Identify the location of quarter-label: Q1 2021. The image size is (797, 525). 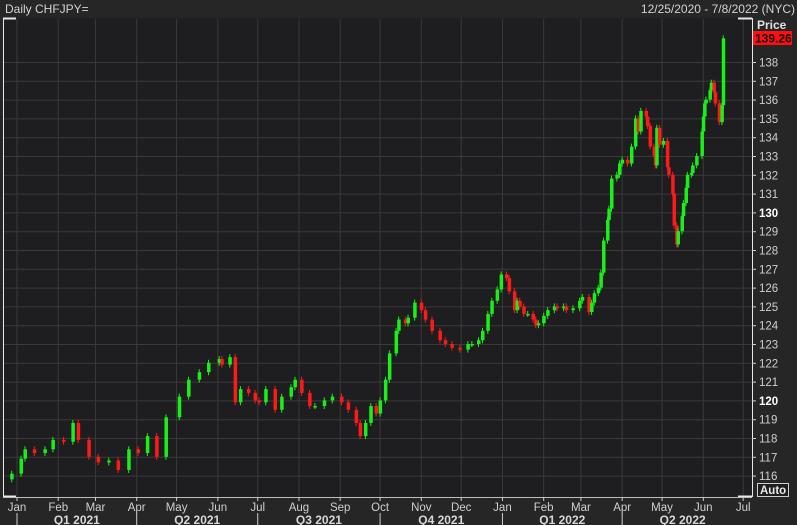
(77, 519).